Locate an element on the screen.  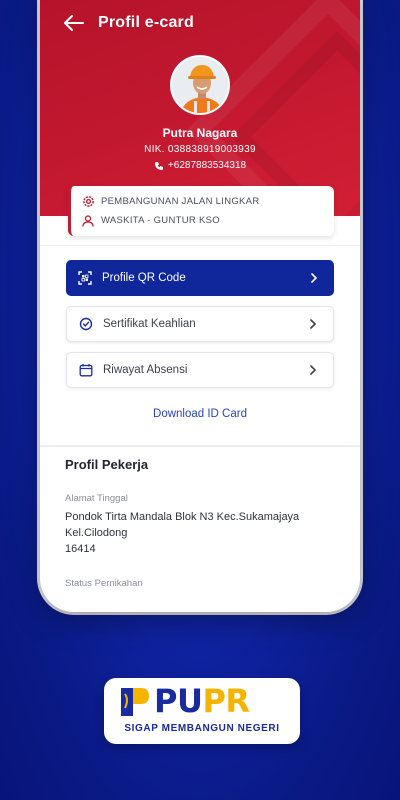
phone-icon is located at coordinates (159, 166).